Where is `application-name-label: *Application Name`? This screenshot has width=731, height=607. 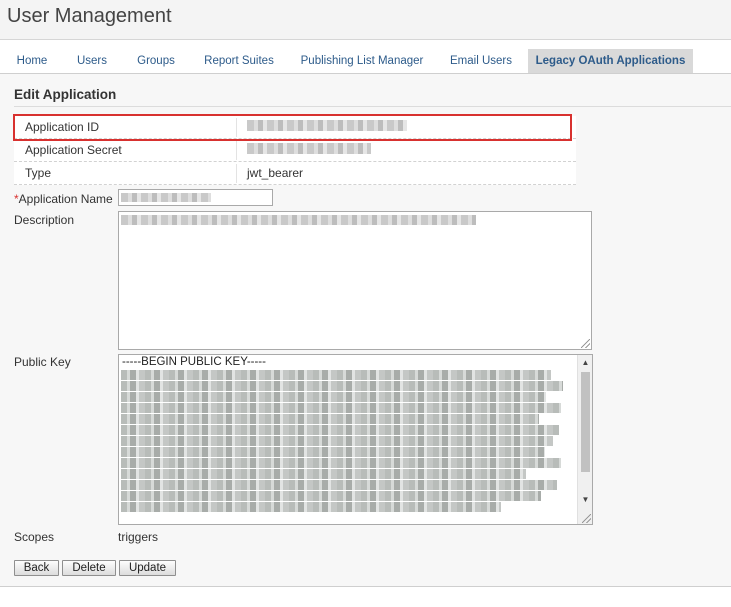 application-name-label: *Application Name is located at coordinates (63, 199).